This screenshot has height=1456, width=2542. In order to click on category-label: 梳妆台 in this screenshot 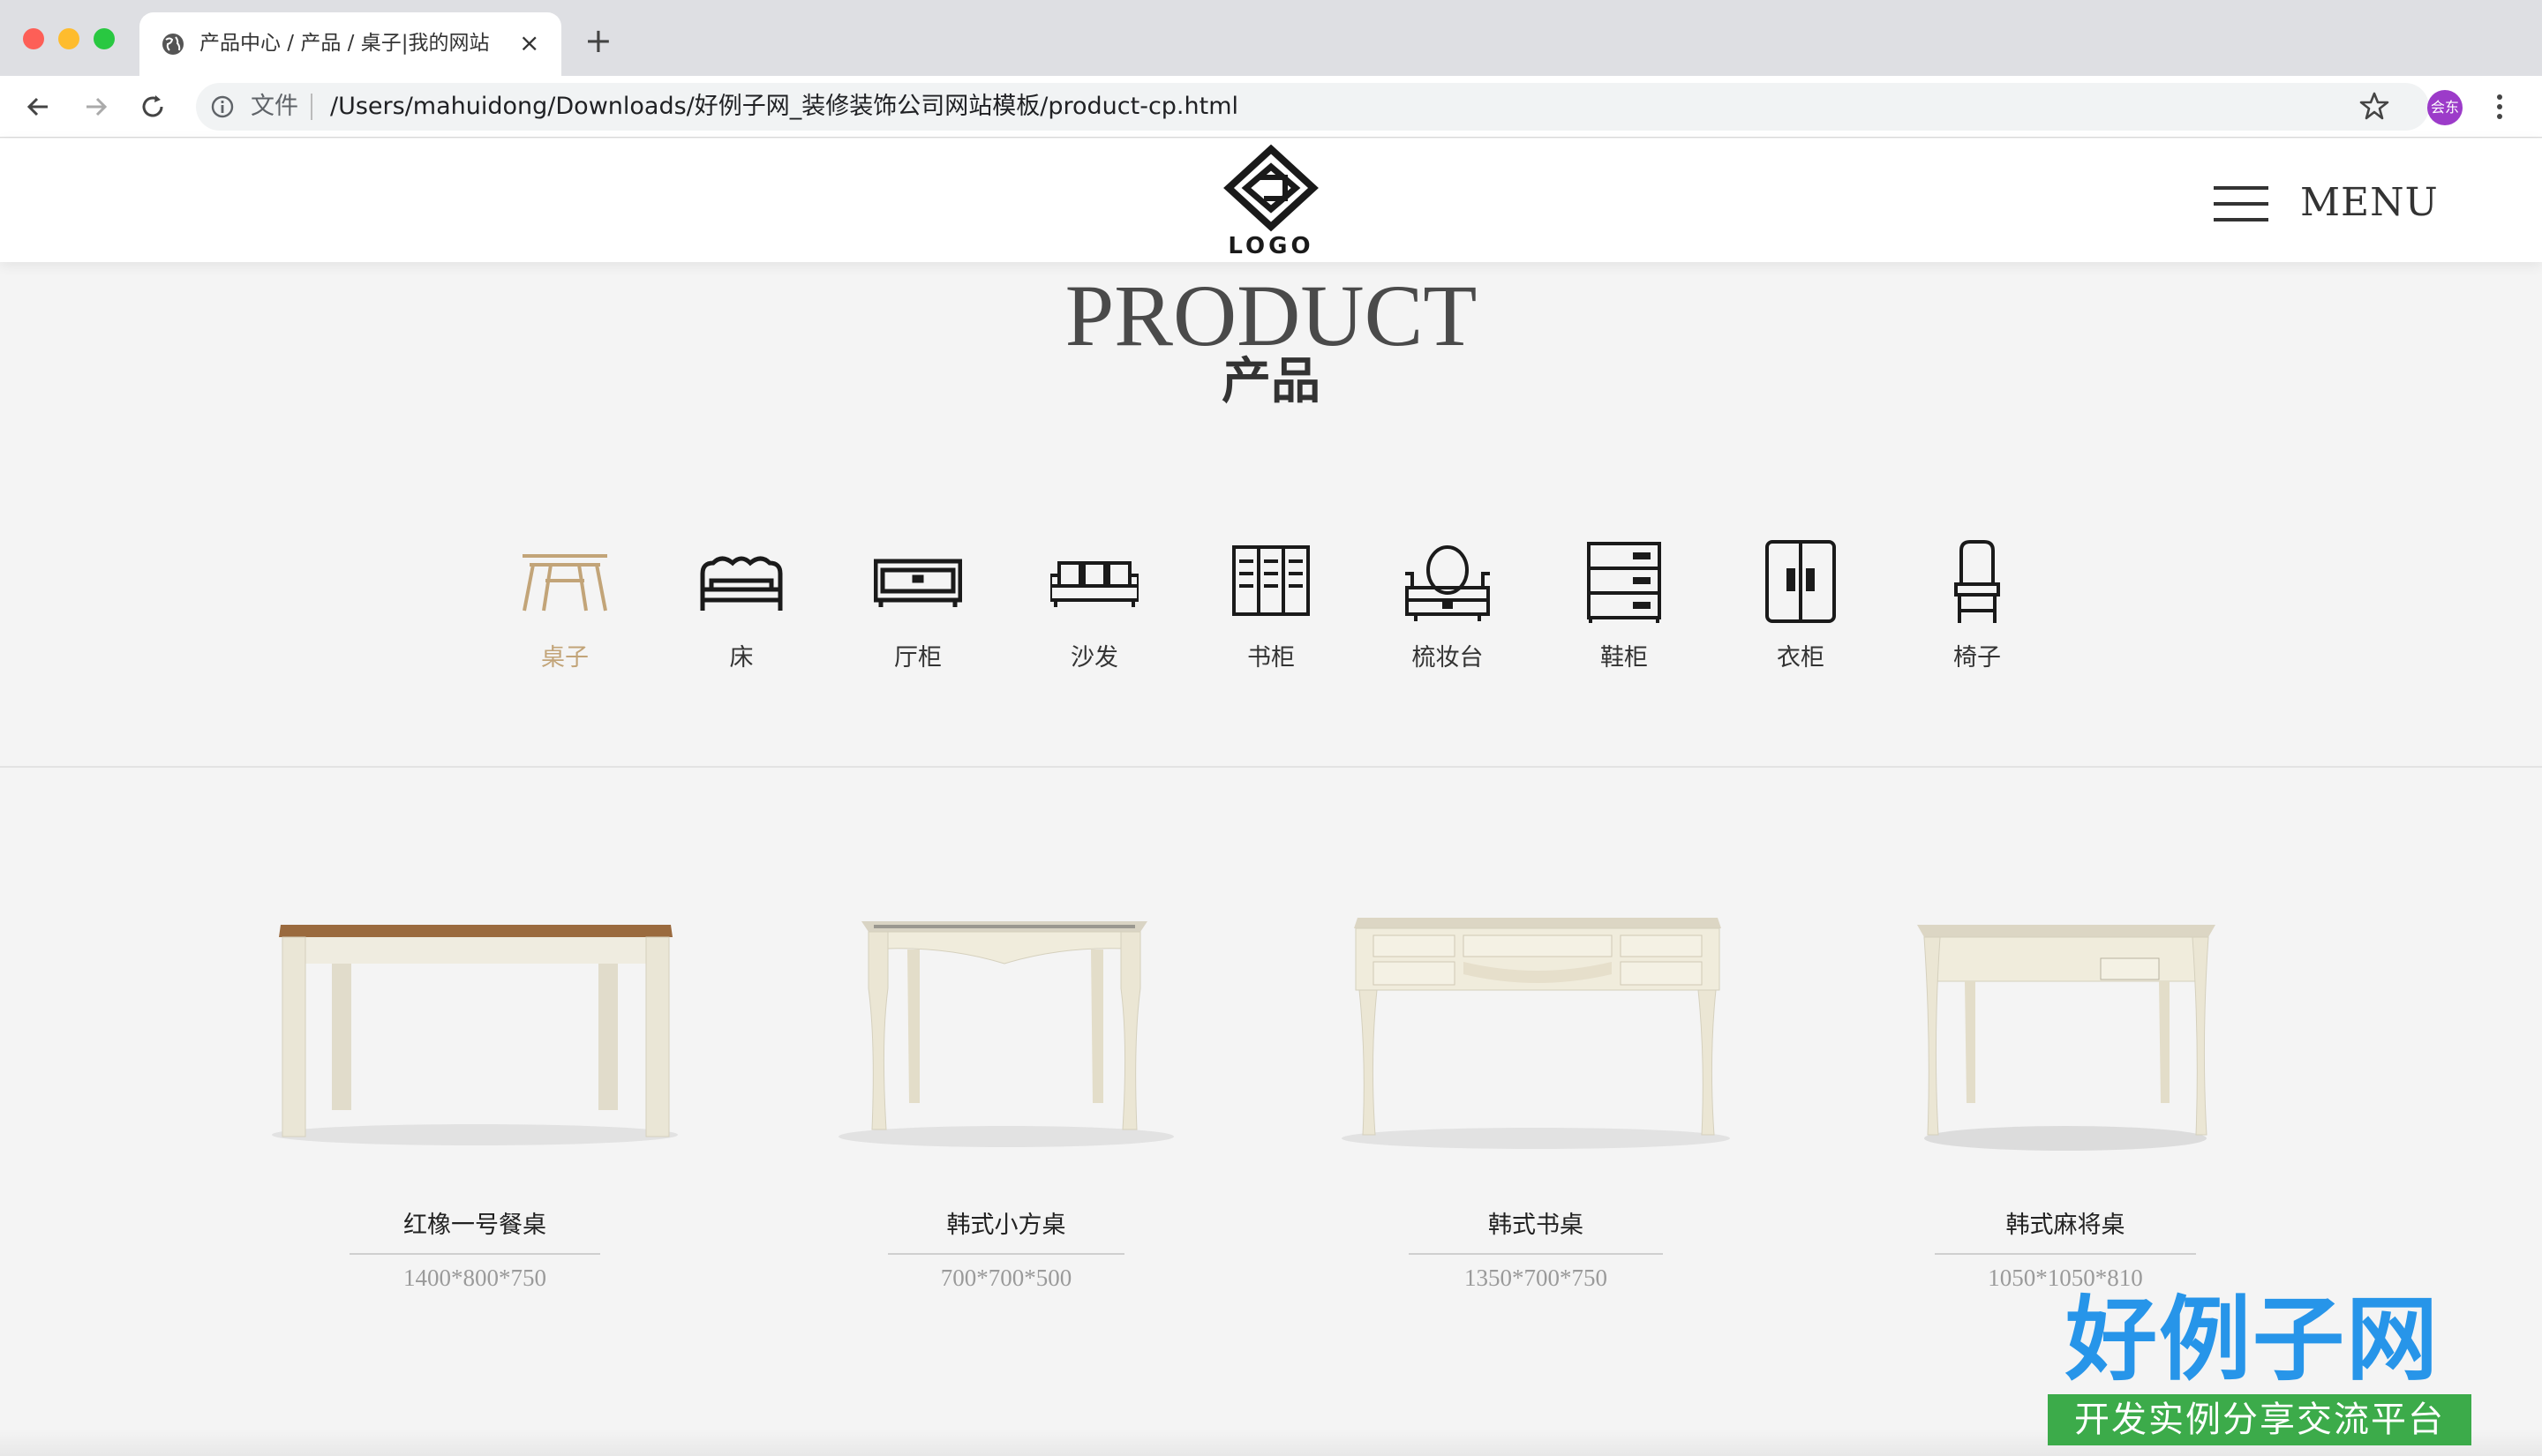, I will do `click(1447, 658)`.